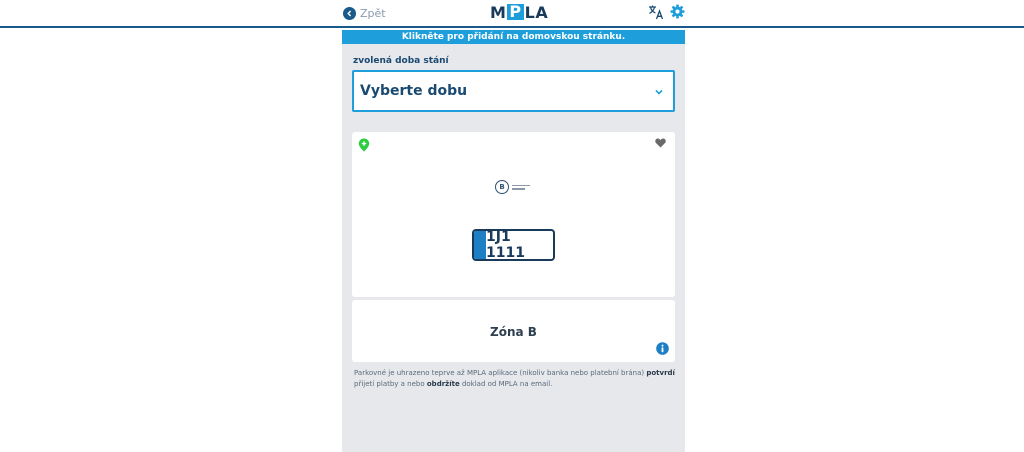  I want to click on parking-zone-logo: B, so click(515, 187).